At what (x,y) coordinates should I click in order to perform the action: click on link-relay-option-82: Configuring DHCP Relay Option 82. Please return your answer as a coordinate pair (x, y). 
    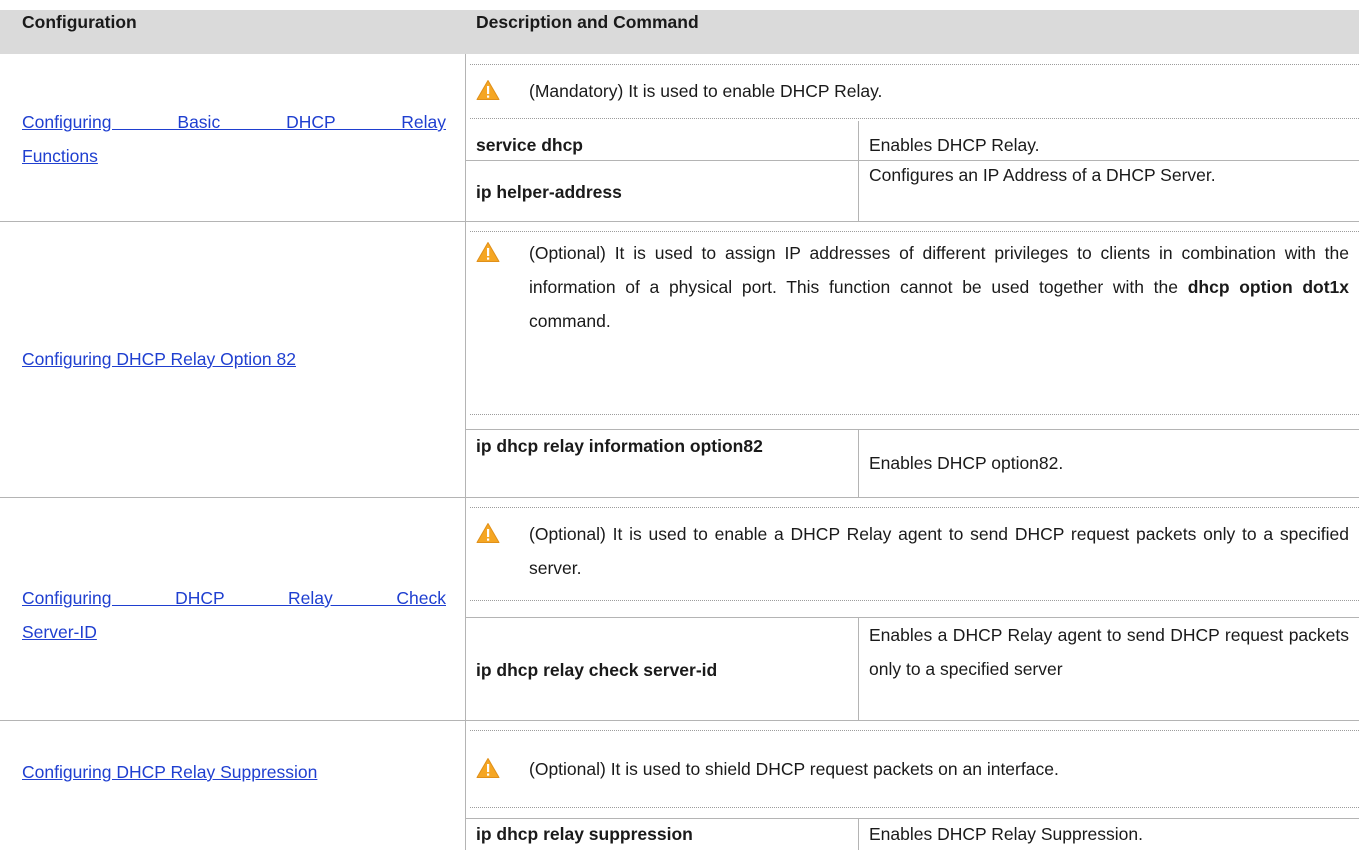
    Looking at the image, I should click on (159, 359).